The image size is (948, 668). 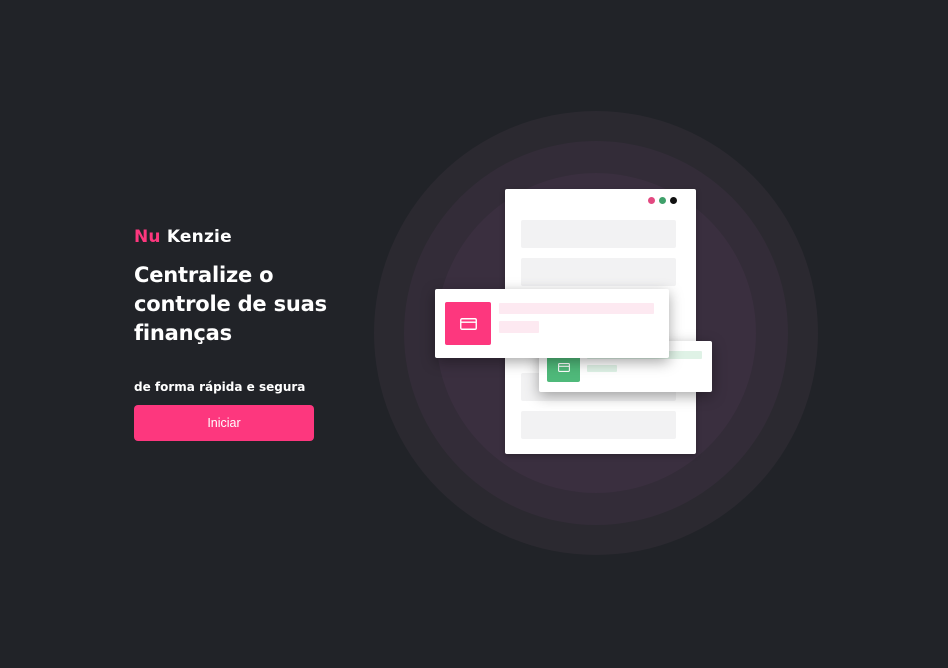 I want to click on credit-card-icon, so click(x=468, y=323).